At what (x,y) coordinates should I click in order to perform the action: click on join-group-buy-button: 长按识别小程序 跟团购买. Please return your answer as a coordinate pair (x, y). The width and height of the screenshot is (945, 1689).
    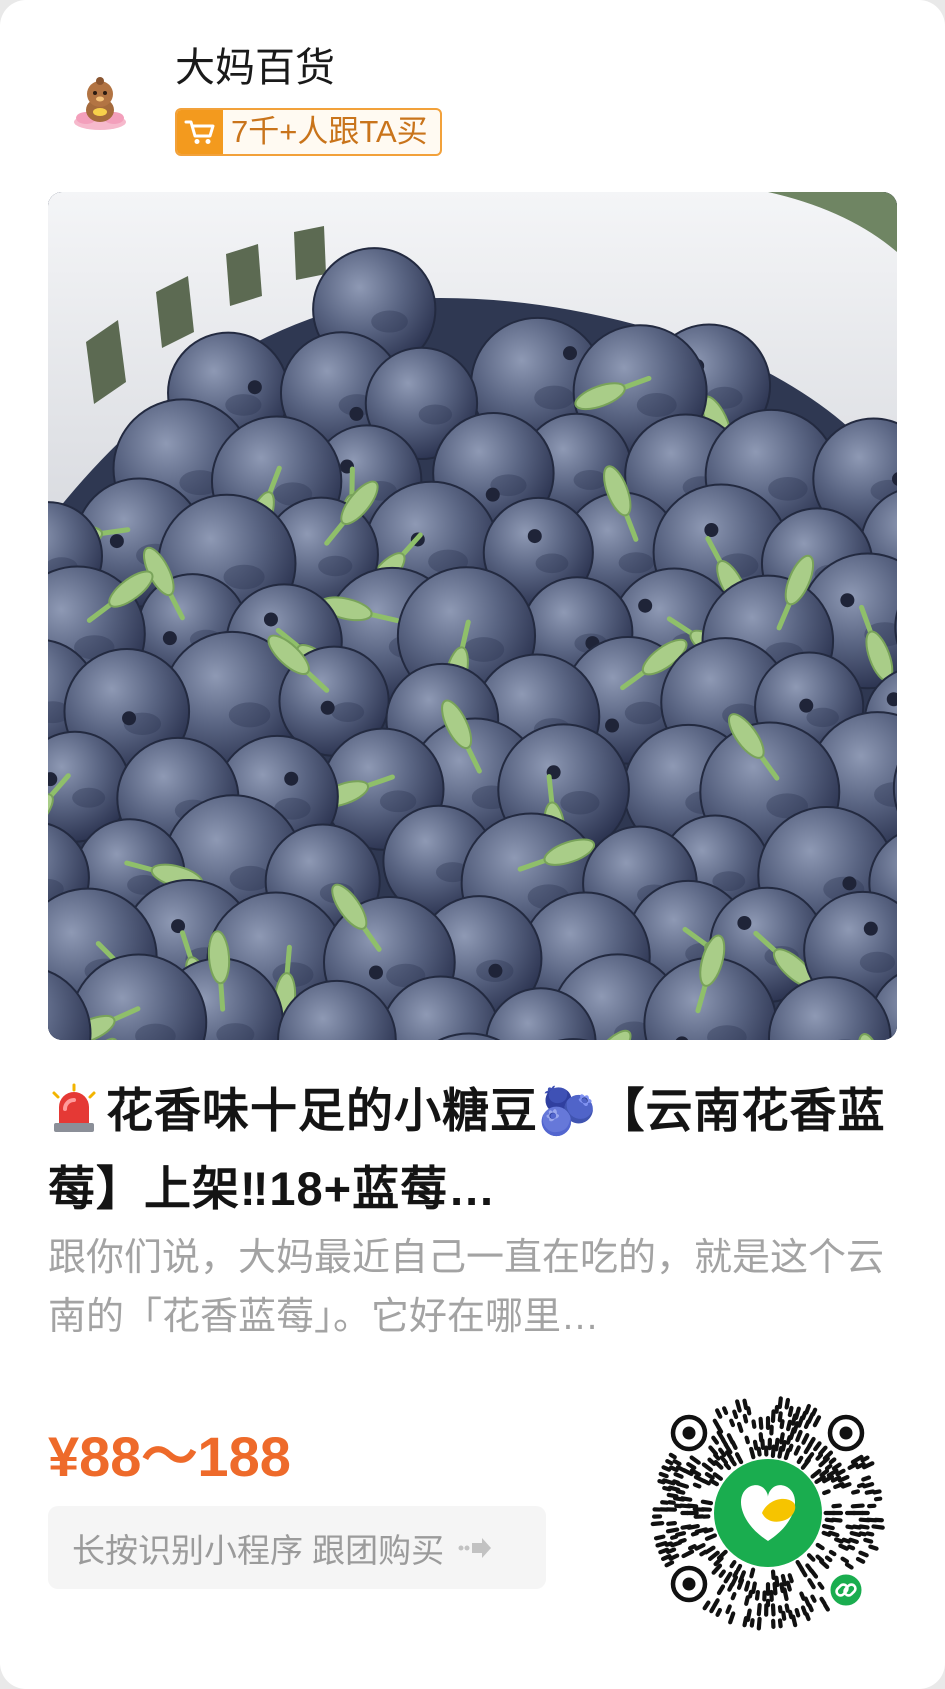
    Looking at the image, I should click on (297, 1547).